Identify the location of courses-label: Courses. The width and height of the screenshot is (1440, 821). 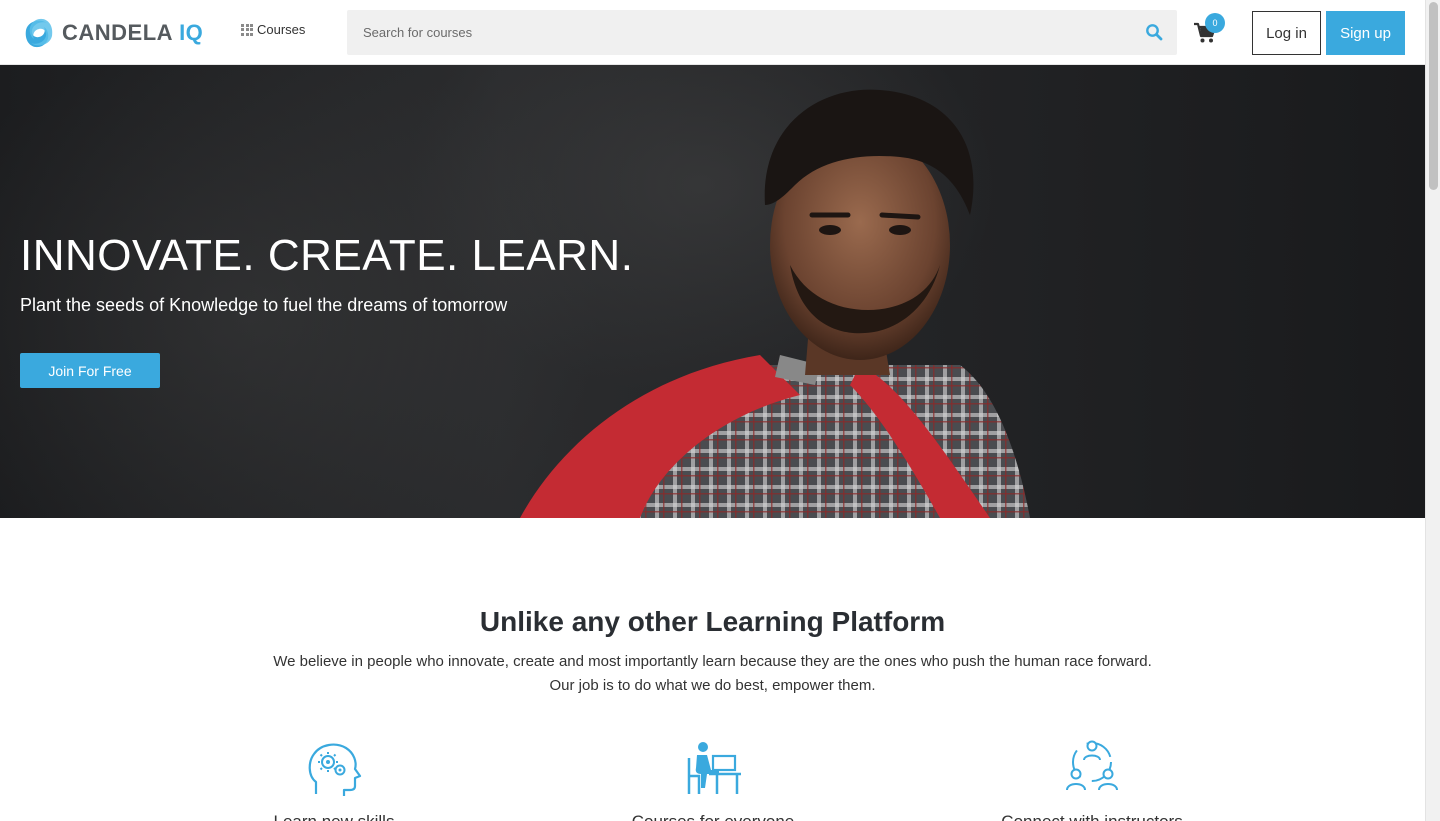
(281, 29).